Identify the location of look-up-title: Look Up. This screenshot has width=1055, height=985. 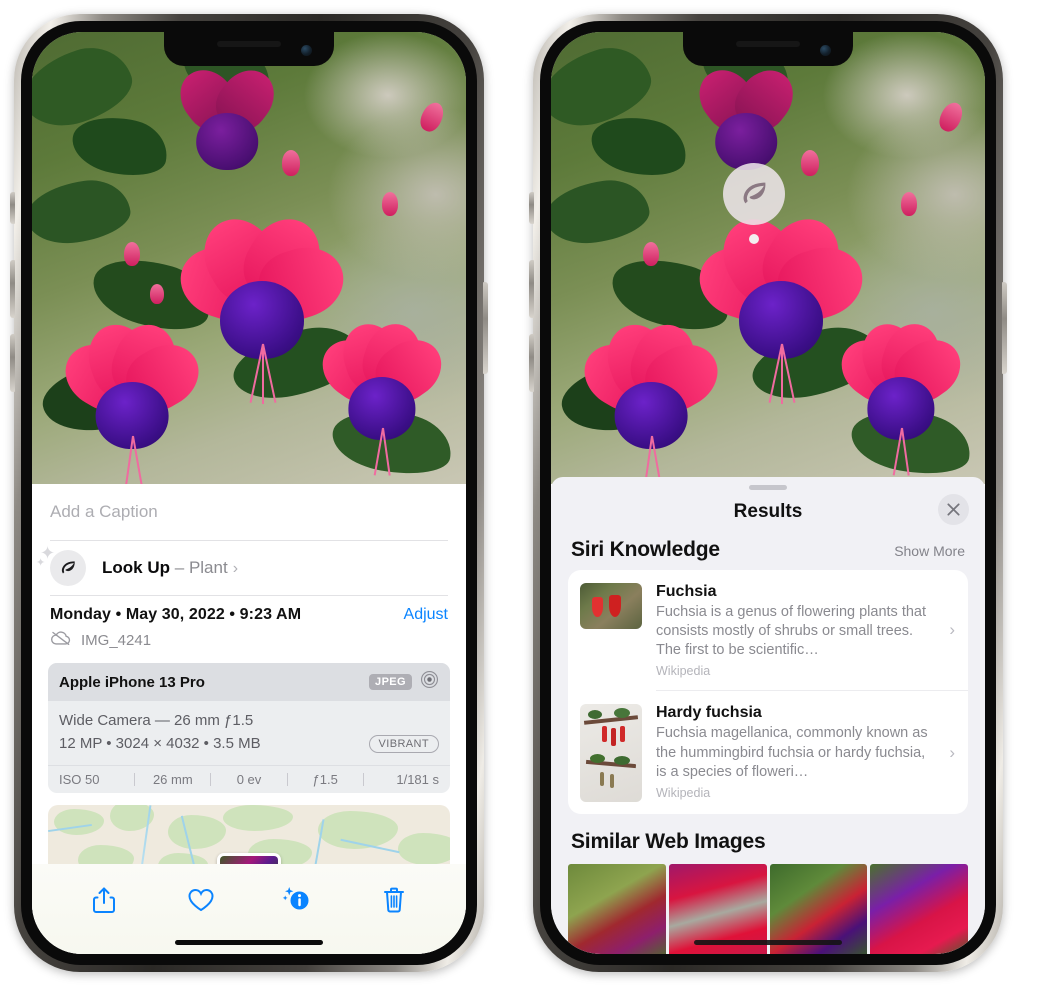
(136, 567).